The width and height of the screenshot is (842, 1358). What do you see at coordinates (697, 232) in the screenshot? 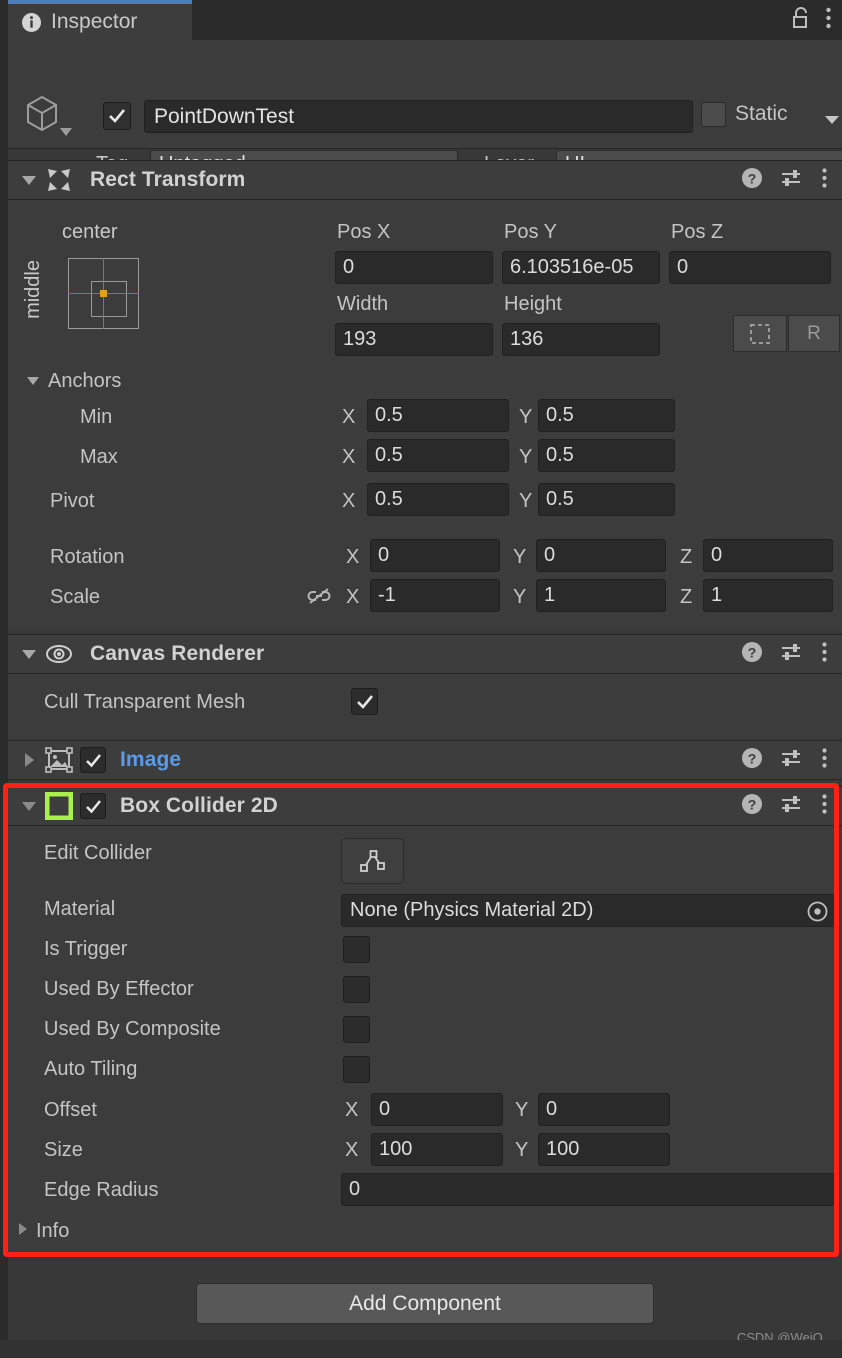
I see `pos-z-label: Pos Z` at bounding box center [697, 232].